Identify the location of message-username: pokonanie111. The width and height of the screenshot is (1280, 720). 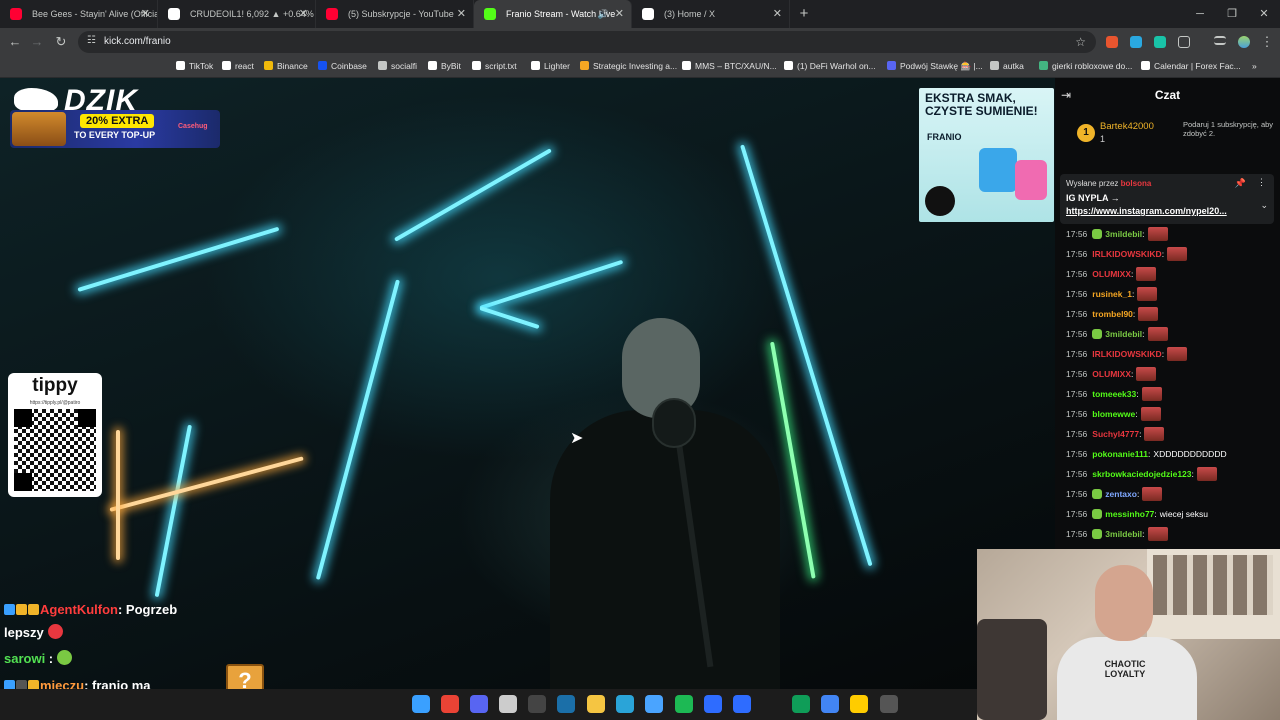
(1120, 454).